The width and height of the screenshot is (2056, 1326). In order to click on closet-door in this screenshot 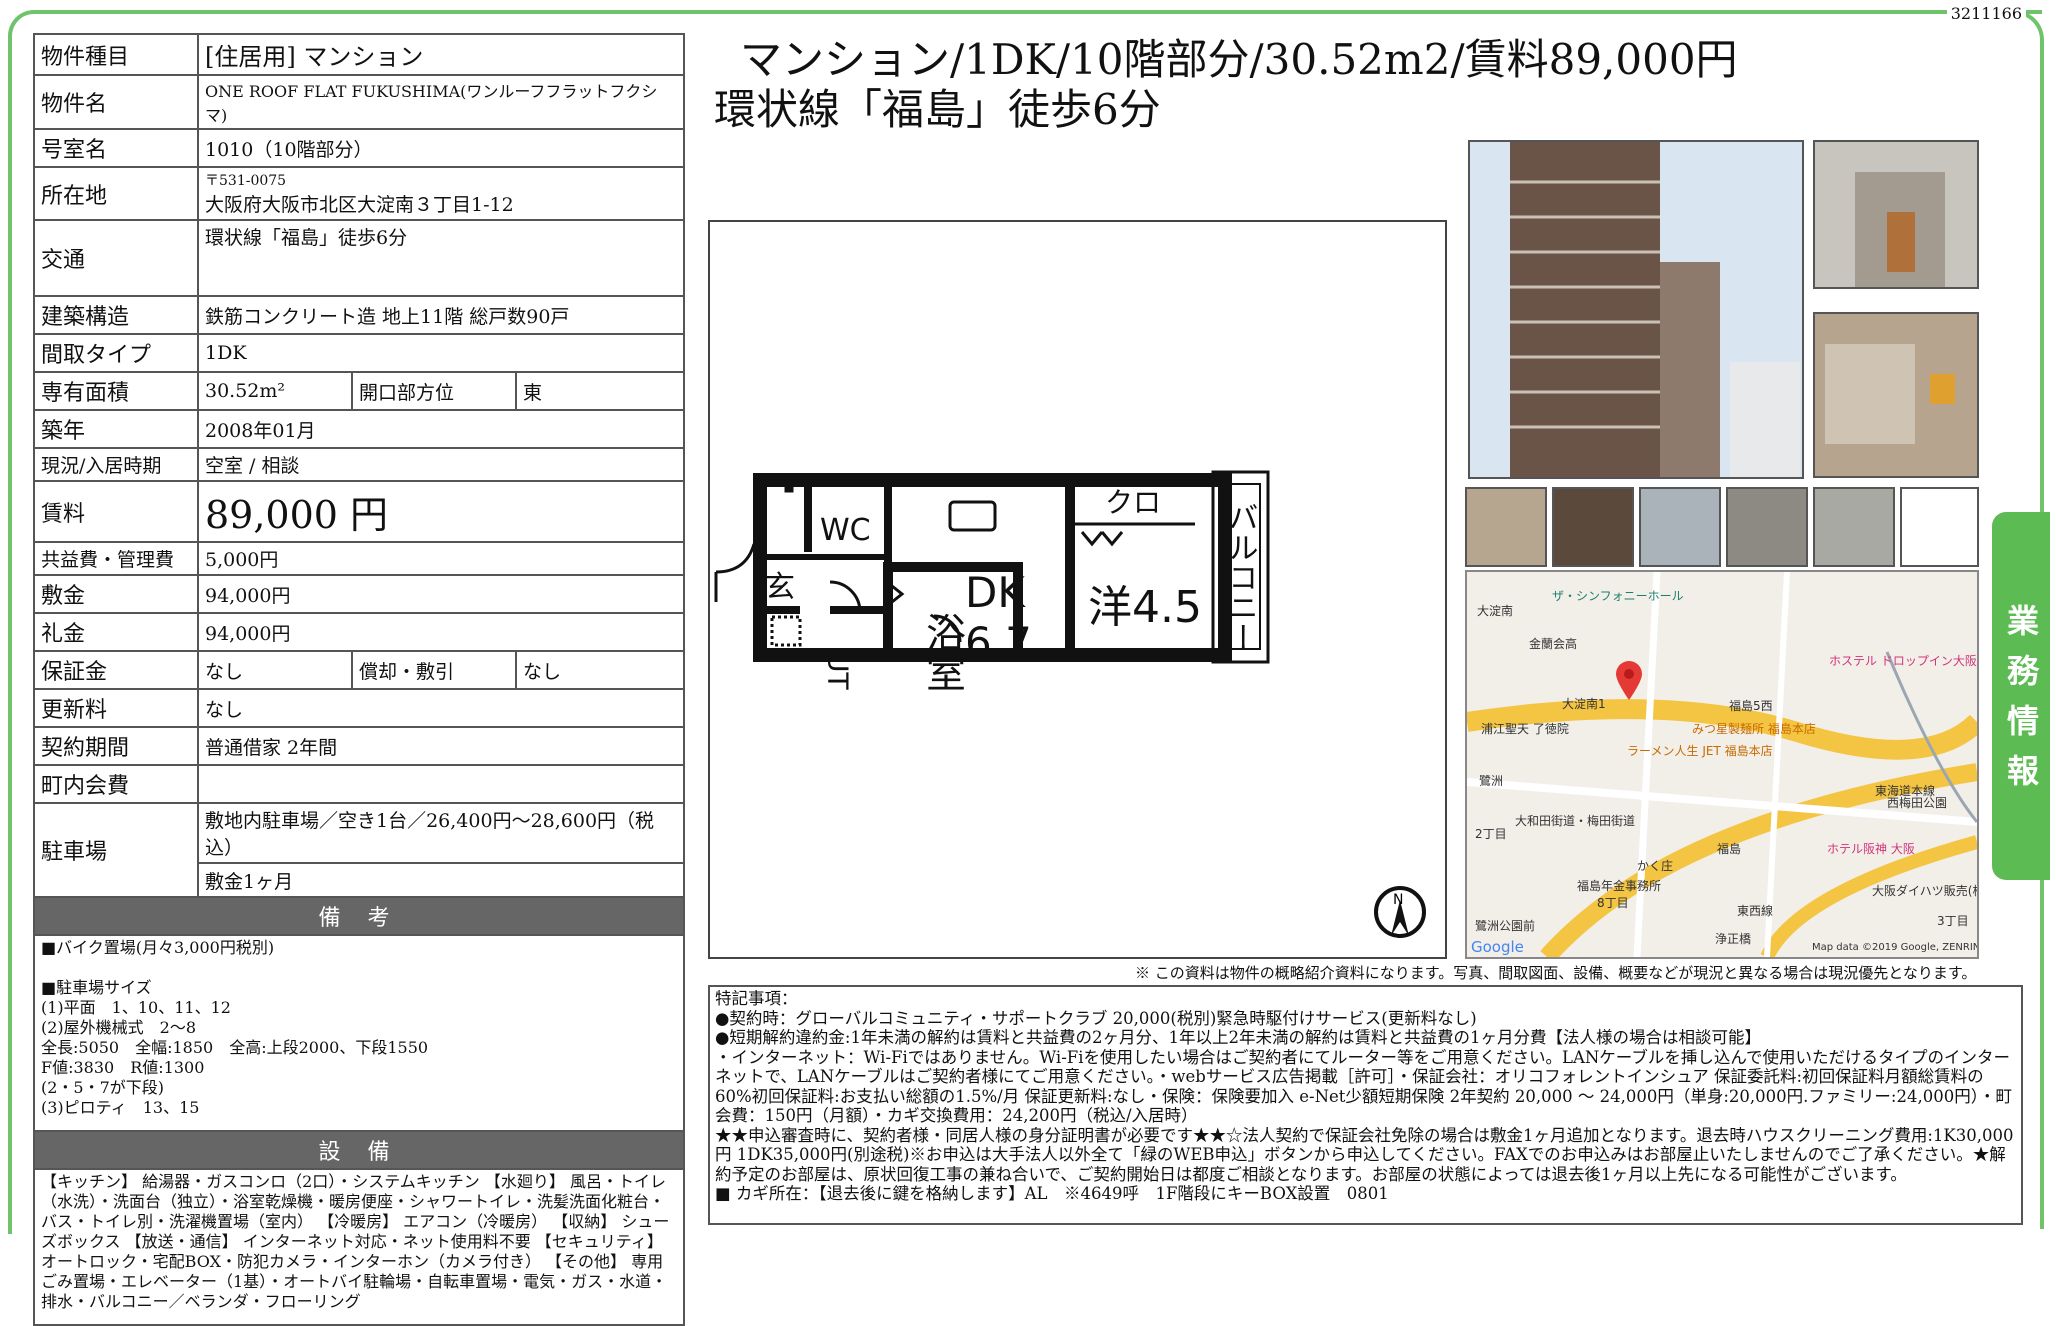, I will do `click(1102, 539)`.